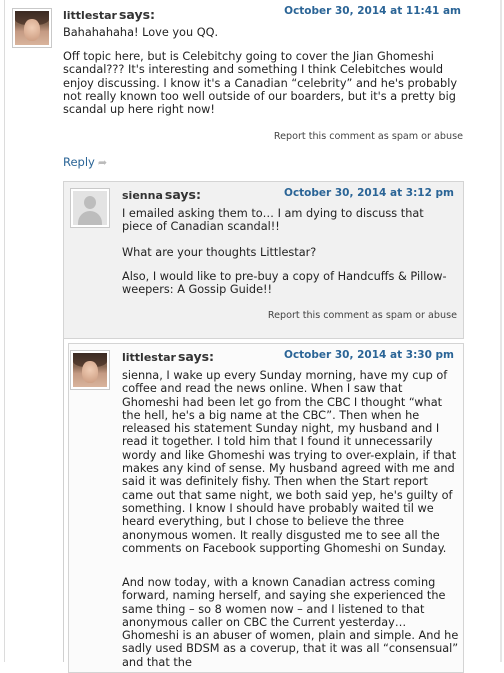 The width and height of the screenshot is (504, 673). Describe the element at coordinates (4, 331) in the screenshot. I see `page-left-border` at that location.